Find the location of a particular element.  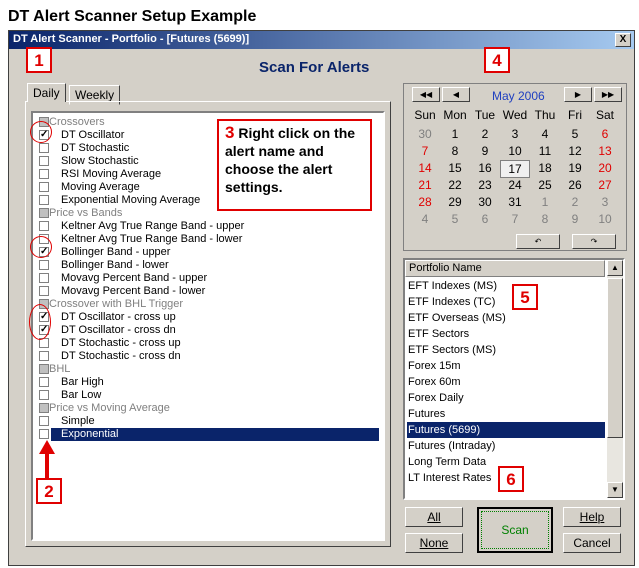

portfolio-header: Portfolio Name is located at coordinates (505, 268).